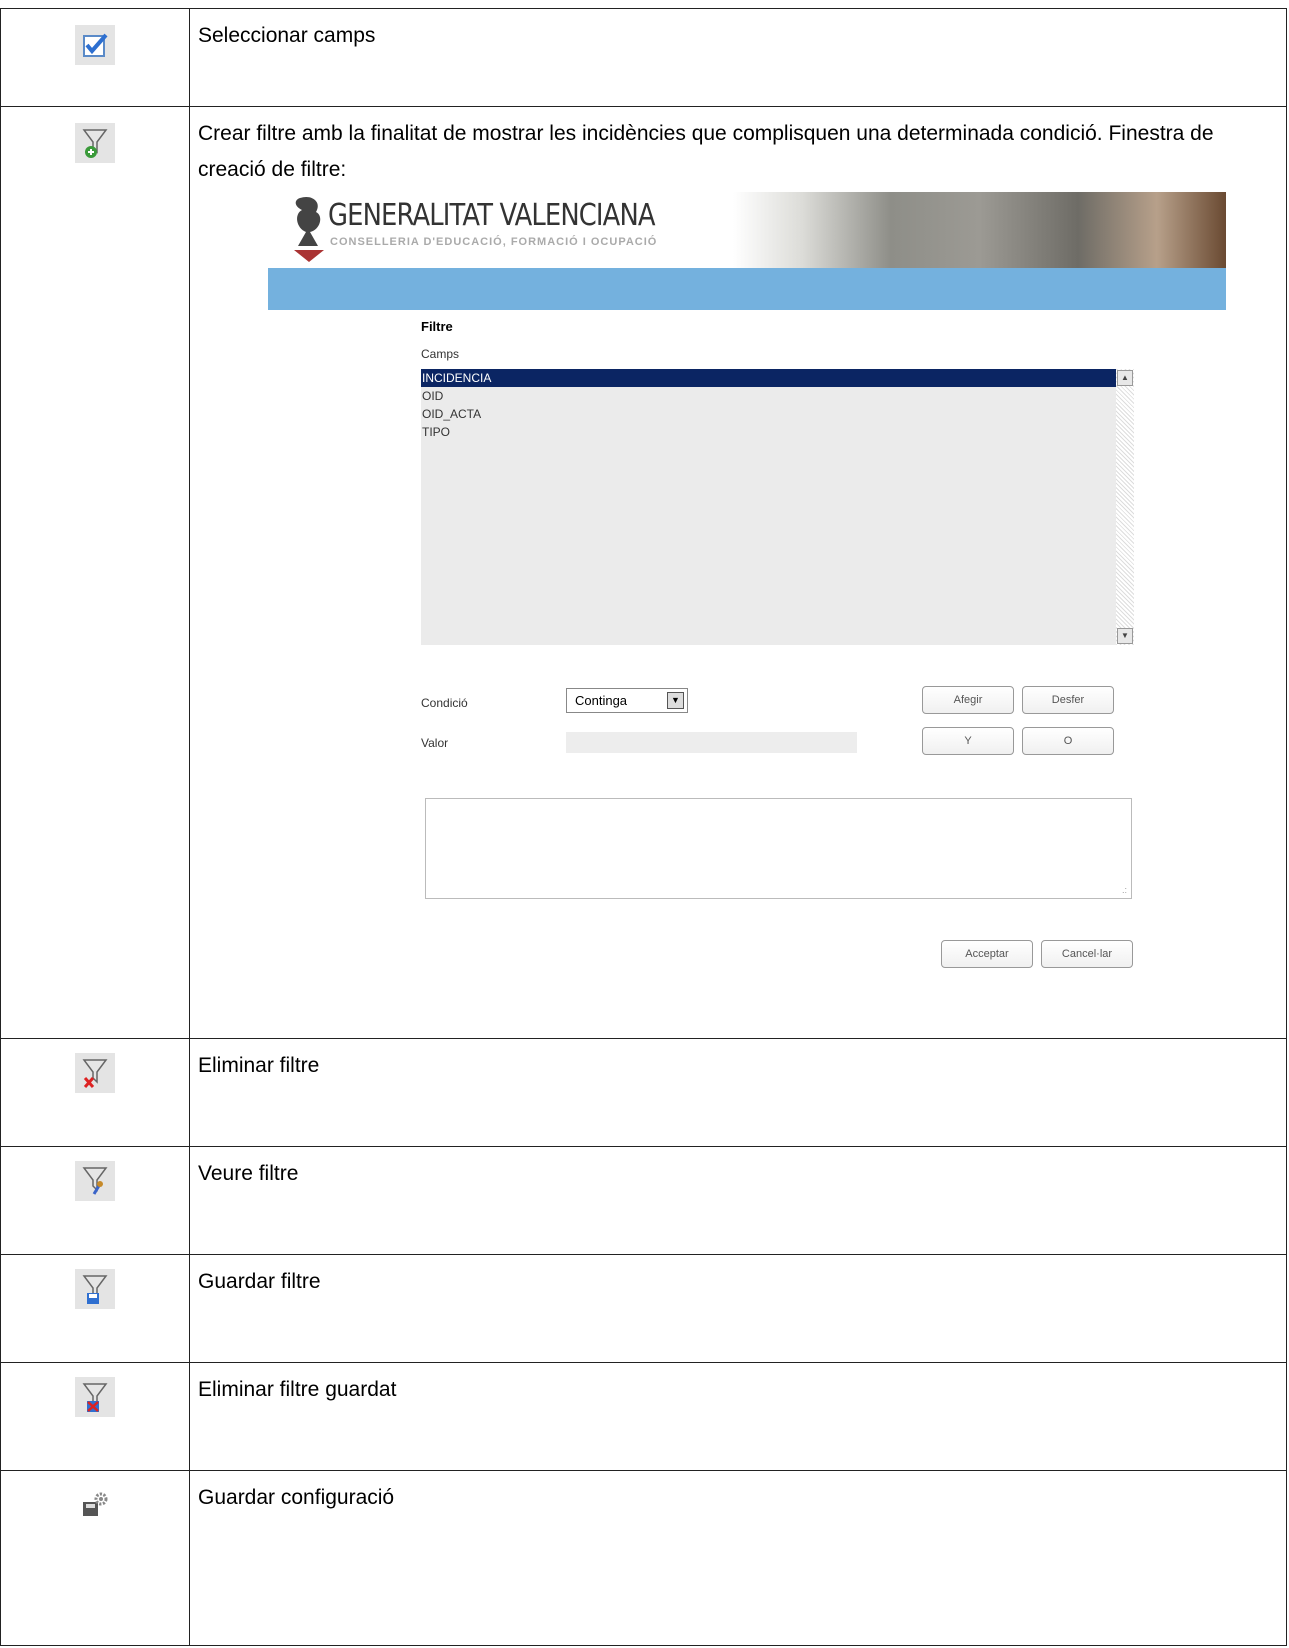  I want to click on filter-delete-saved-icon, so click(95, 1397).